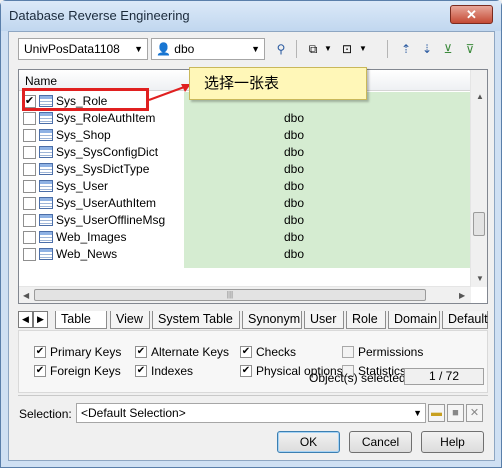 The width and height of the screenshot is (502, 468). Describe the element at coordinates (448, 49) in the screenshot. I see `filter-icon: ⊻` at that location.